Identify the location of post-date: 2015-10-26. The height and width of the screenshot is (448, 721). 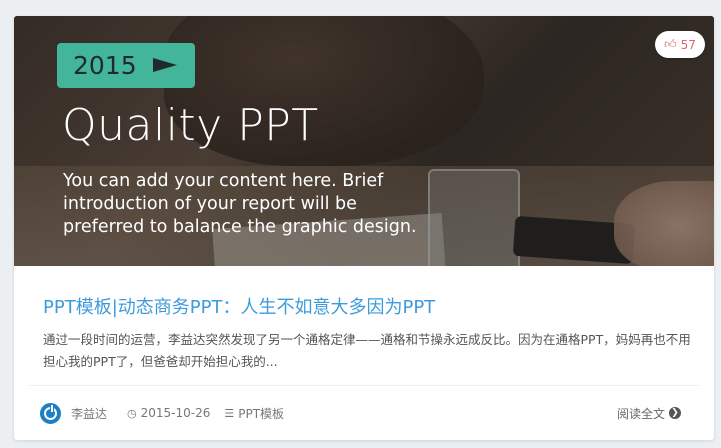
(175, 413).